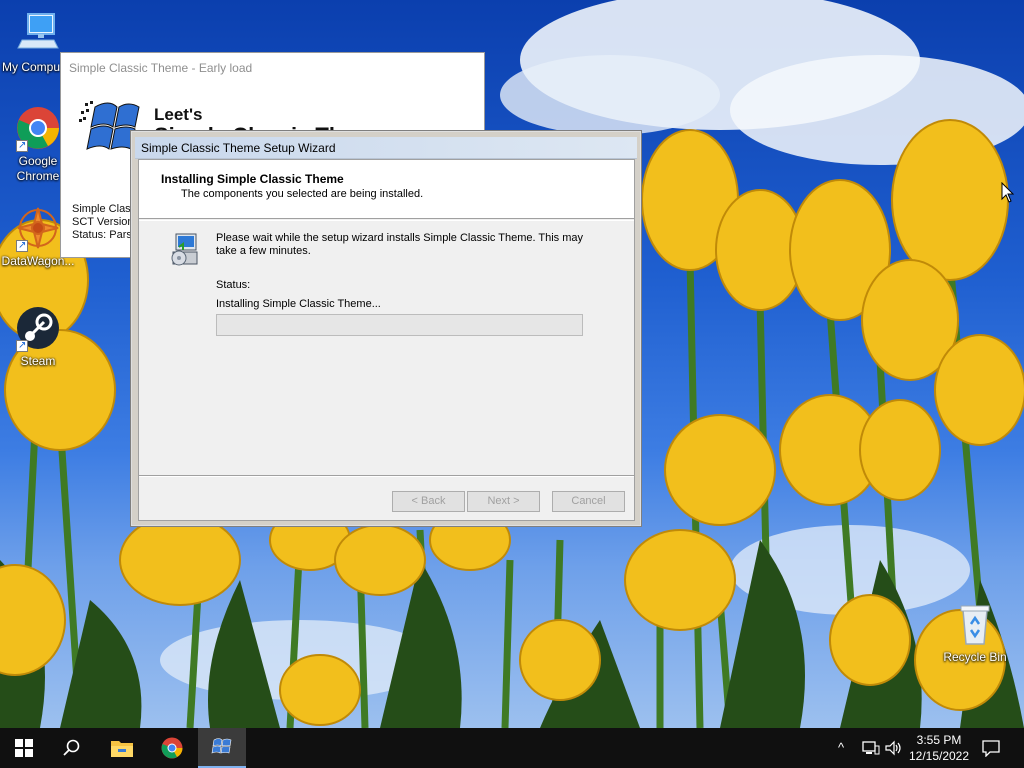 This screenshot has height=768, width=1024. Describe the element at coordinates (991, 748) in the screenshot. I see `action-center-icon` at that location.